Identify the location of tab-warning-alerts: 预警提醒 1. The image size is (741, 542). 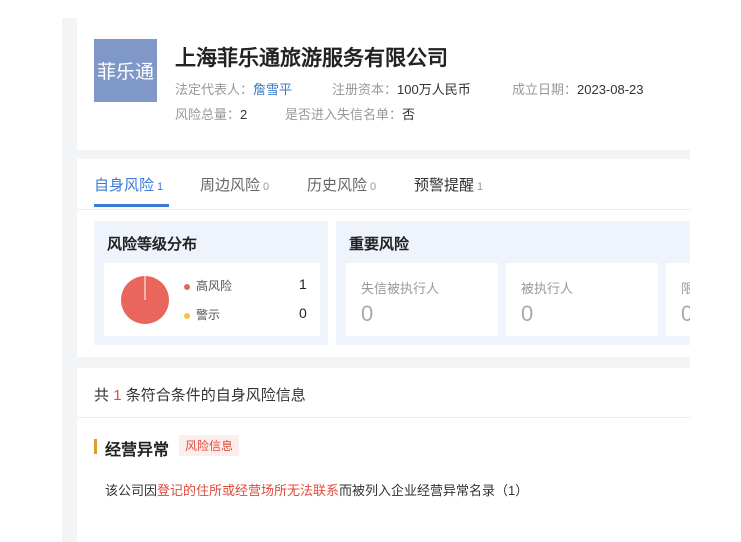
(448, 184).